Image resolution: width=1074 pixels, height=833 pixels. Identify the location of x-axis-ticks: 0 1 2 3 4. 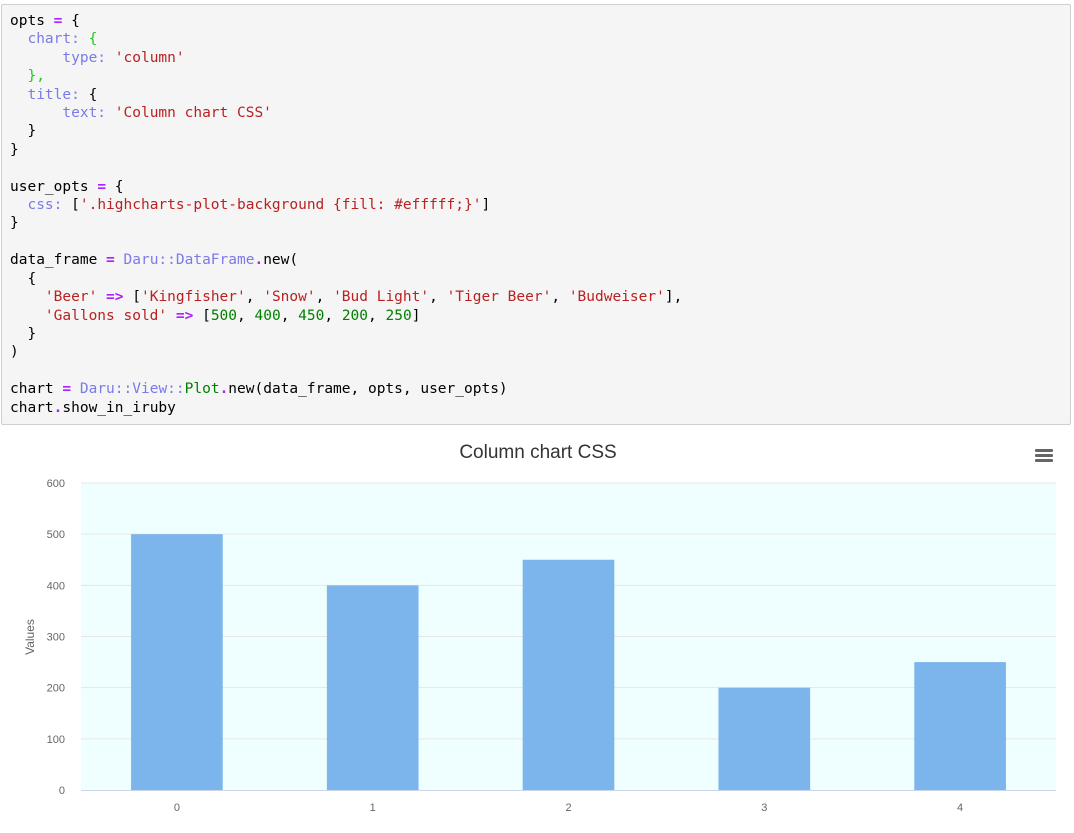
(568, 808).